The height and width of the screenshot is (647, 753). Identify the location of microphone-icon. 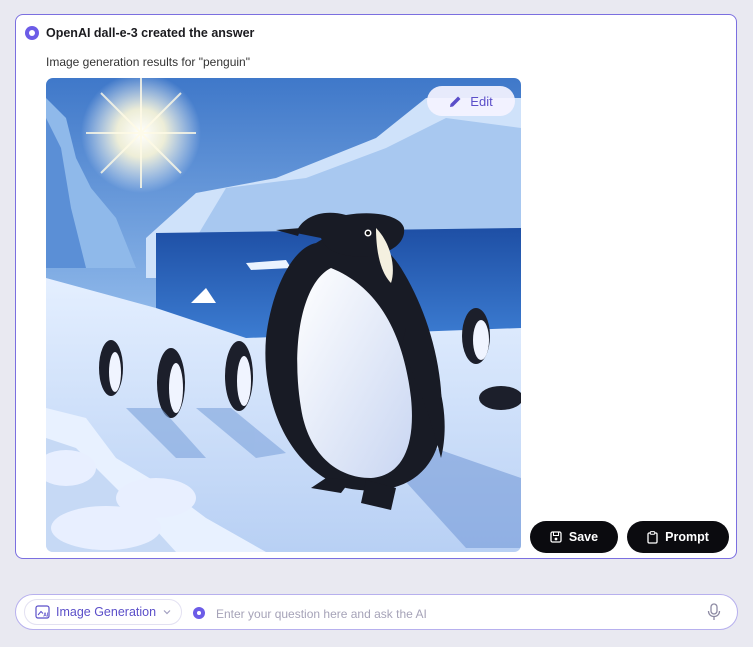
(714, 612).